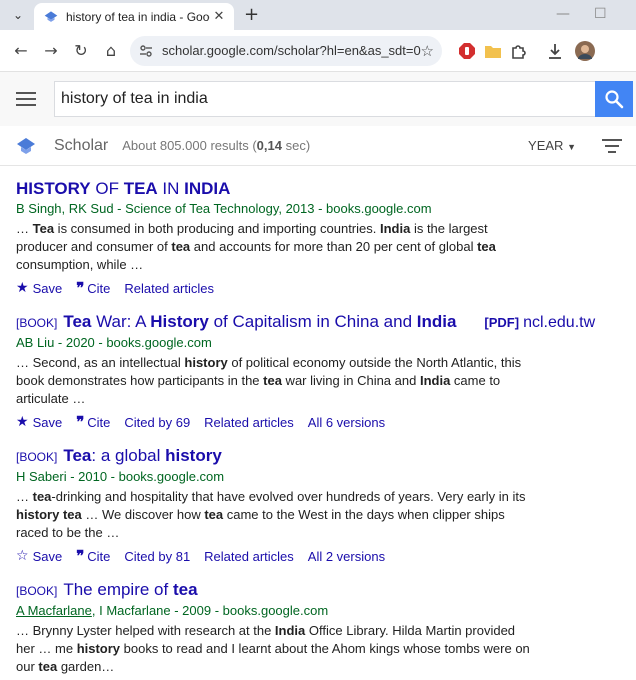 The height and width of the screenshot is (680, 636). I want to click on meta-text: , I Macfarlane - 2009 - books.google.com, so click(210, 610).